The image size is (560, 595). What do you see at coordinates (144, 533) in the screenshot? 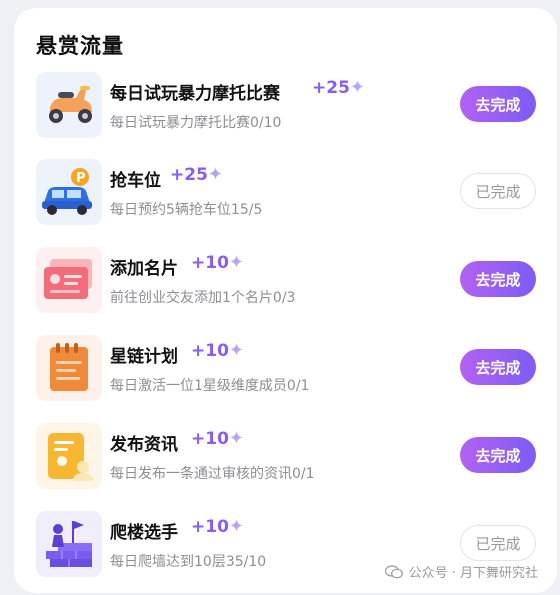
I see `task-title: 爬楼选手` at bounding box center [144, 533].